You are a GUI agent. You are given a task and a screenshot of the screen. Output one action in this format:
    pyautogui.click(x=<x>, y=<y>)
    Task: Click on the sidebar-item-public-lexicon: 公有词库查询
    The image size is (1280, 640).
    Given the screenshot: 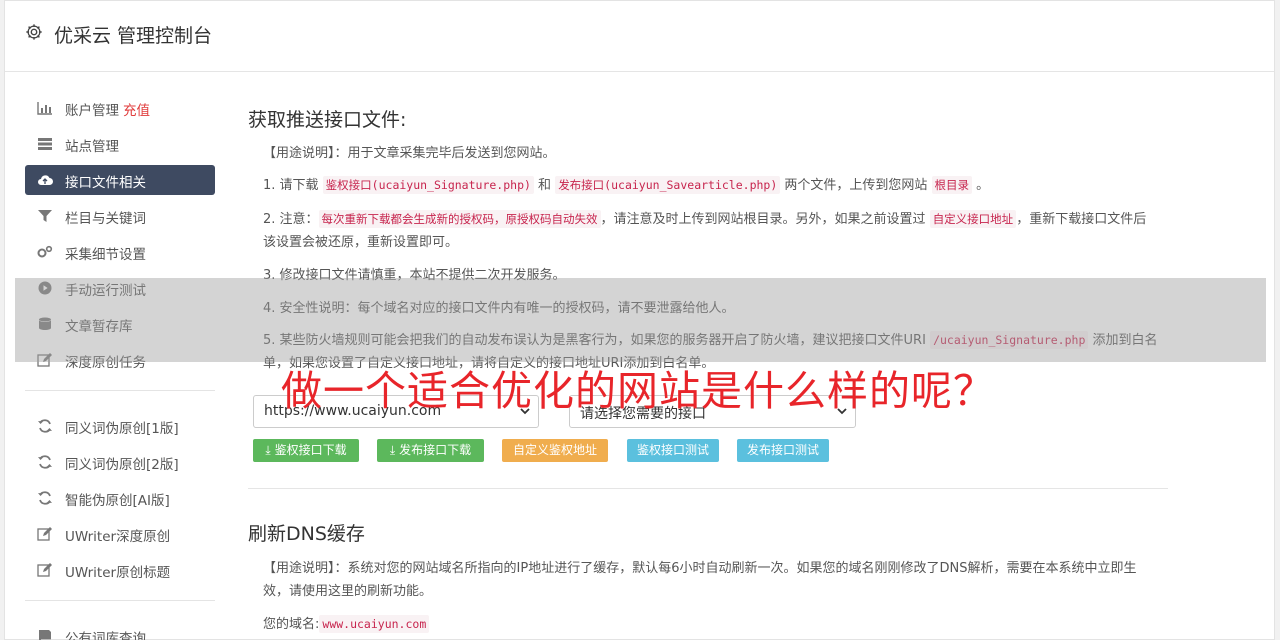 What is the action you would take?
    pyautogui.click(x=120, y=630)
    